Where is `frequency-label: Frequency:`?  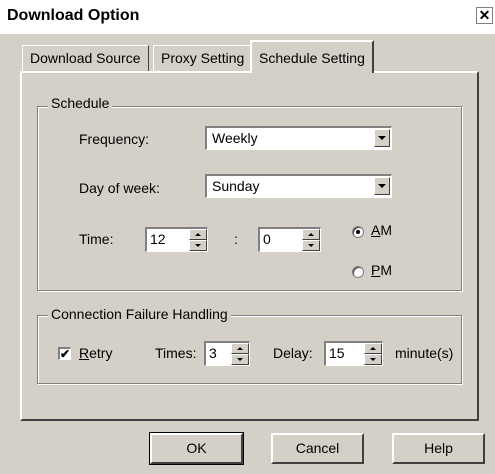 frequency-label: Frequency: is located at coordinates (114, 139).